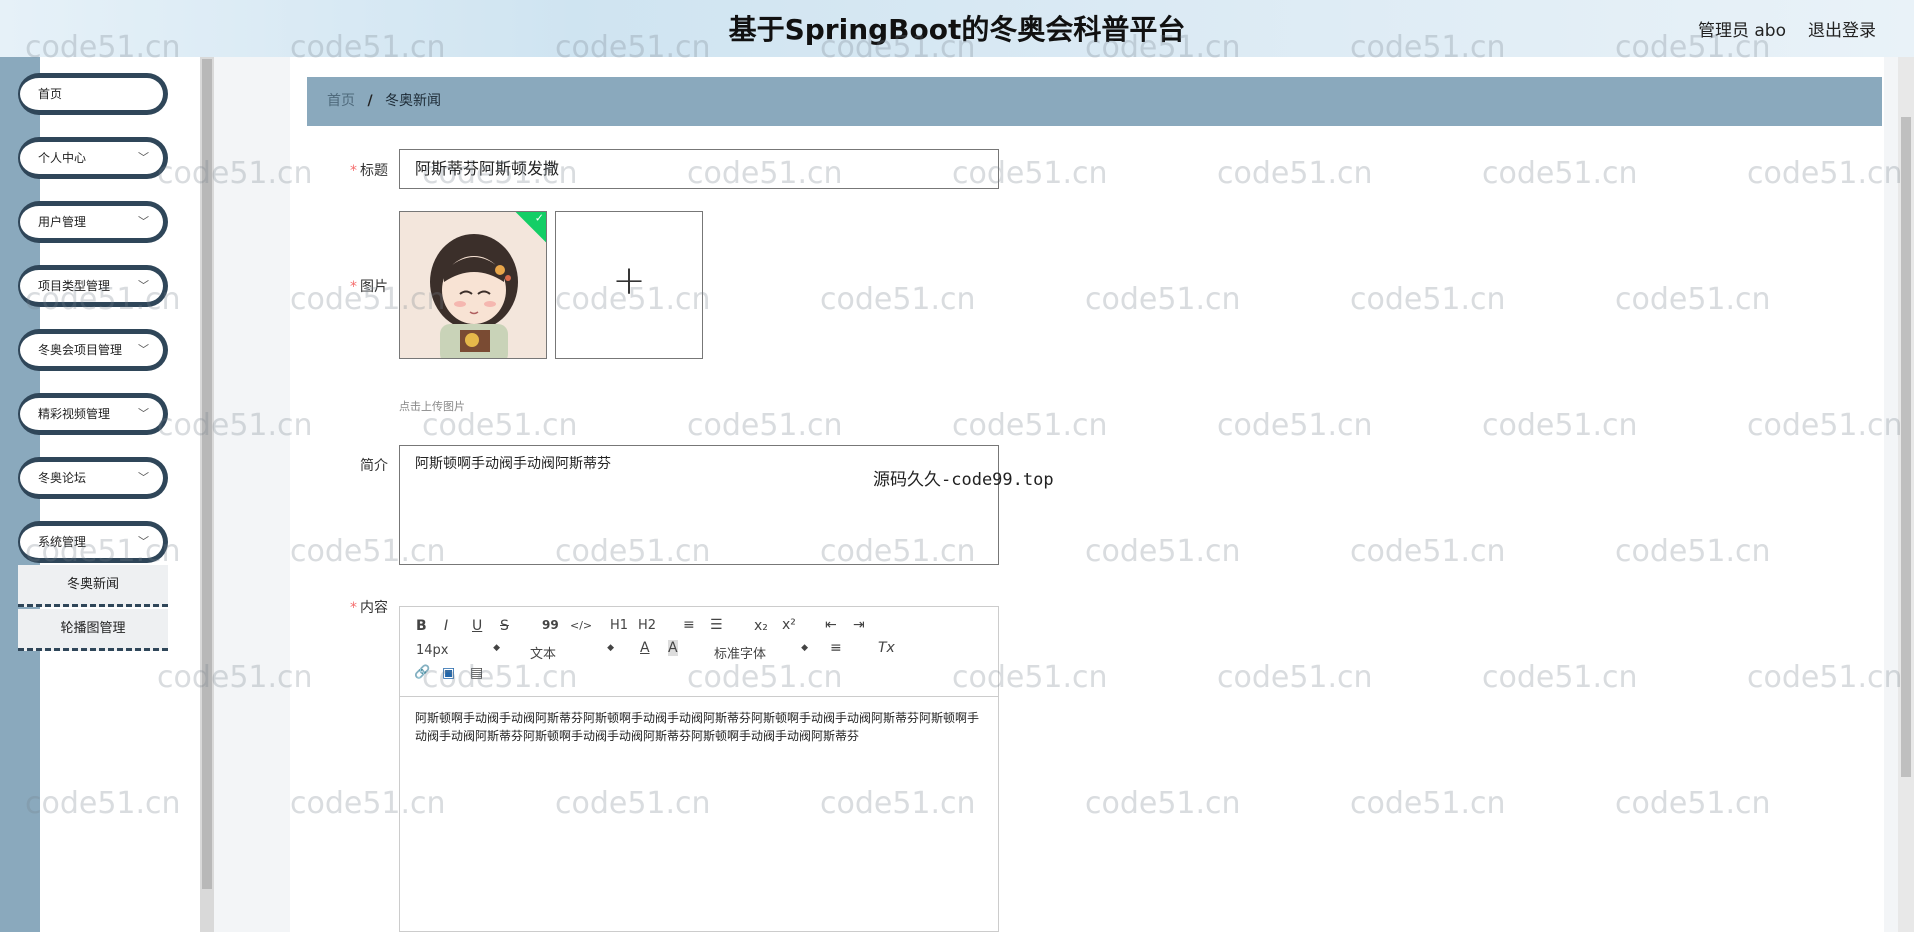 The image size is (1914, 932). I want to click on sidebar-item-user-management: 用户管理 ﹀, so click(93, 222).